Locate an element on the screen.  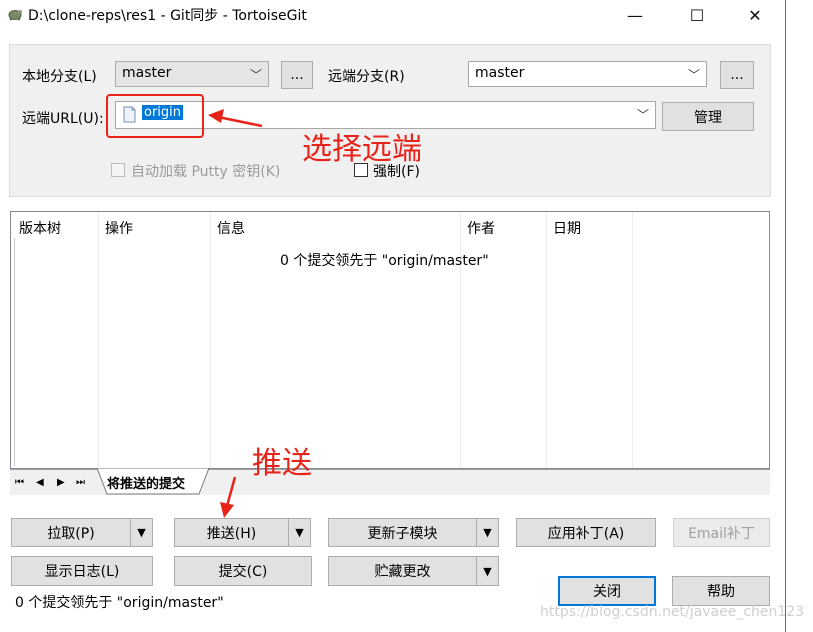
annotation-arrow-down-icon is located at coordinates (228, 497).